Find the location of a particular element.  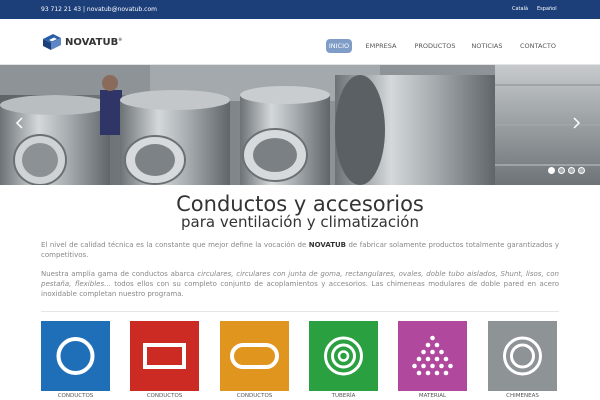

category-label: CHIMENEAS is located at coordinates (522, 396).